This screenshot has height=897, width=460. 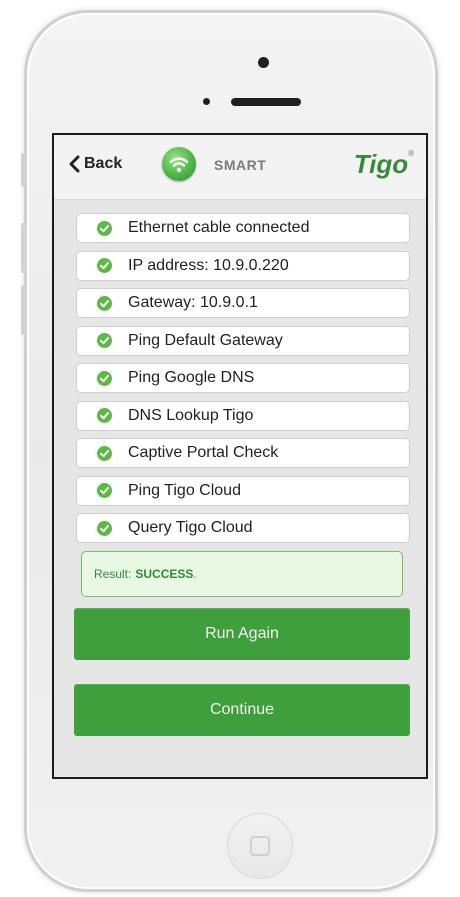 What do you see at coordinates (179, 164) in the screenshot?
I see `wifi-icon` at bounding box center [179, 164].